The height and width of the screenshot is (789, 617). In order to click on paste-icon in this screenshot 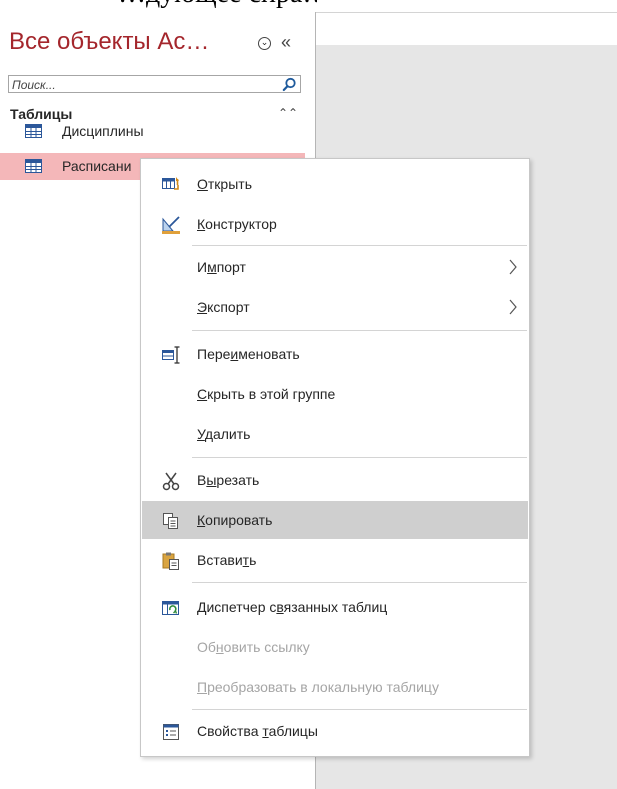, I will do `click(170, 561)`.